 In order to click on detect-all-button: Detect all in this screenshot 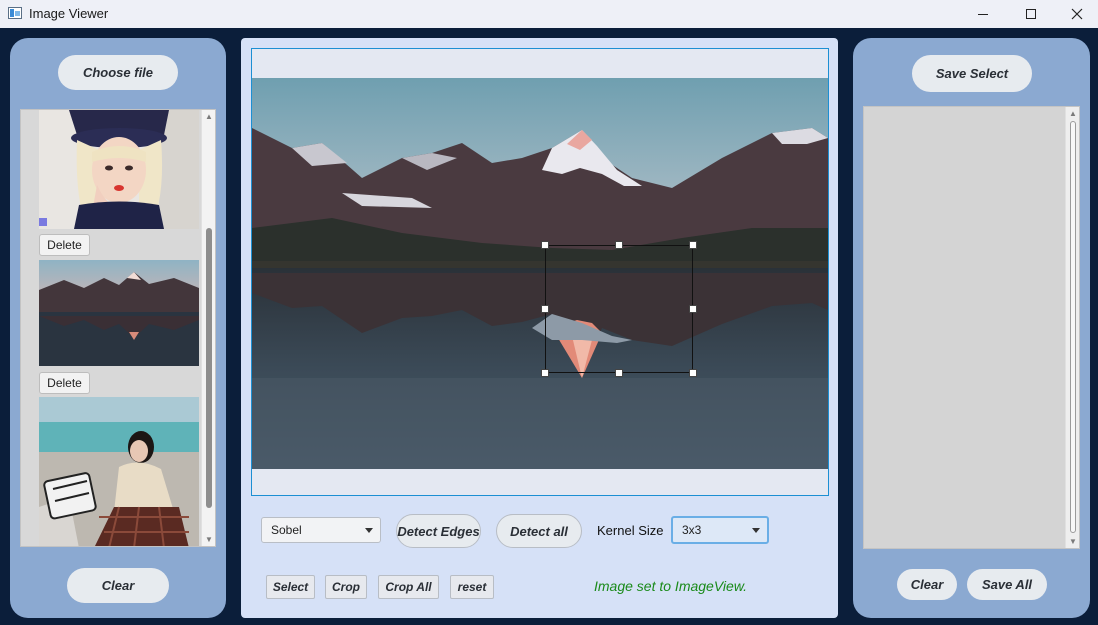, I will do `click(539, 531)`.